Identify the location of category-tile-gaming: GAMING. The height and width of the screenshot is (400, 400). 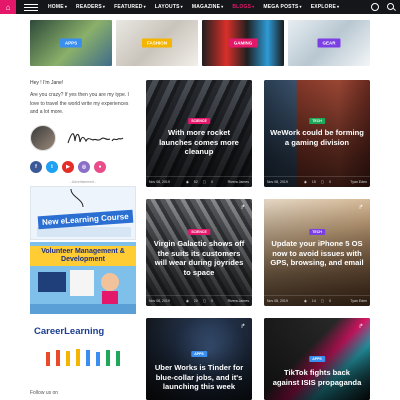
(243, 43).